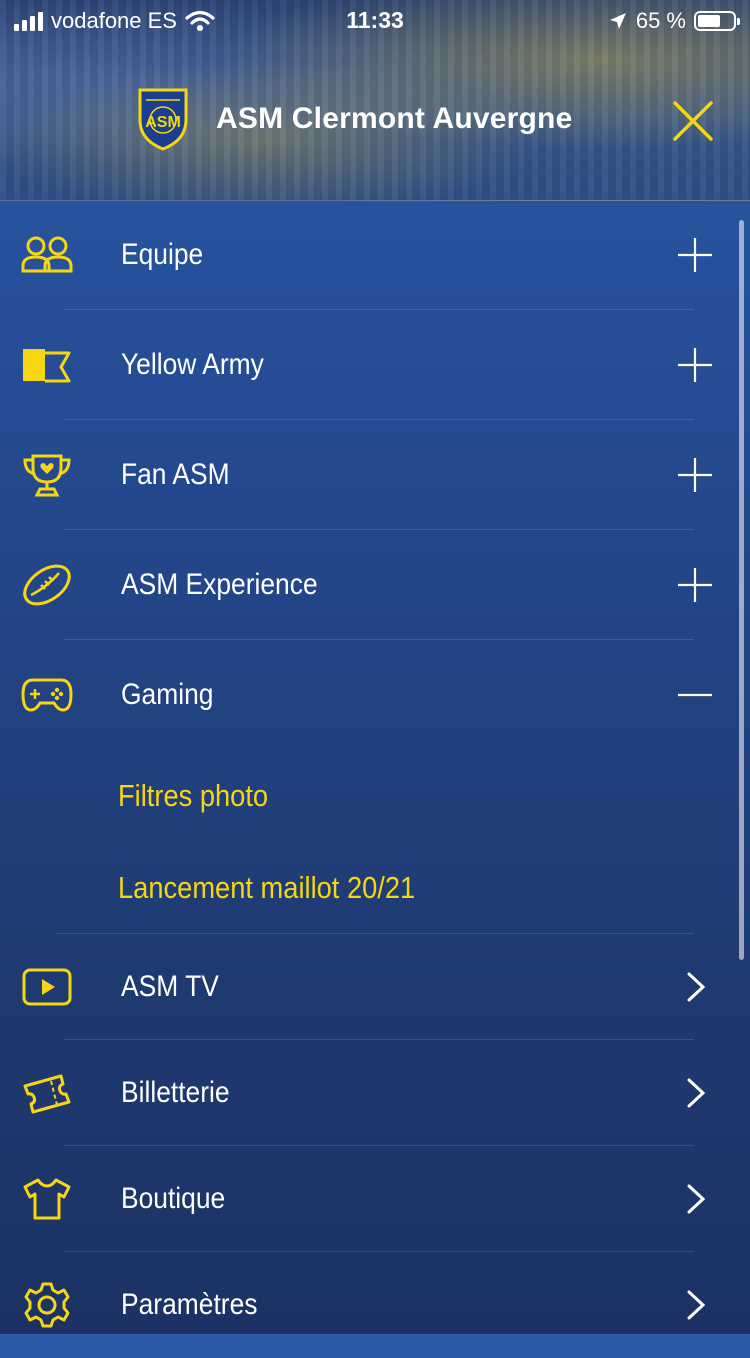 Image resolution: width=750 pixels, height=1358 pixels. What do you see at coordinates (175, 474) in the screenshot?
I see `menu-item-label: Fan ASM` at bounding box center [175, 474].